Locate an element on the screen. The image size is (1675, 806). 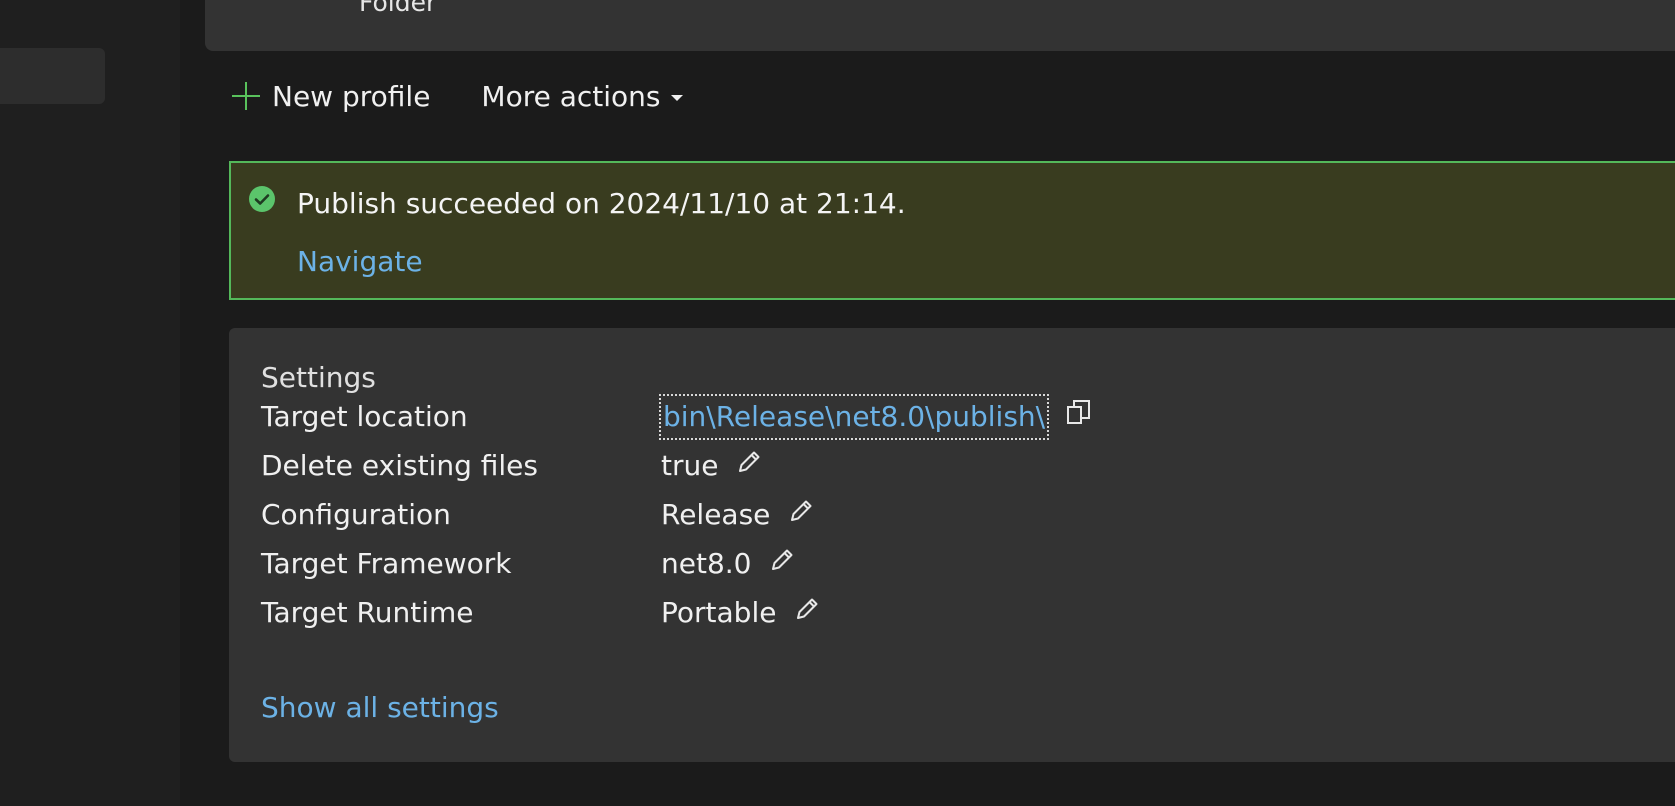
settings-row-target-runtime: Target Runtime Portable is located at coordinates (961, 613).